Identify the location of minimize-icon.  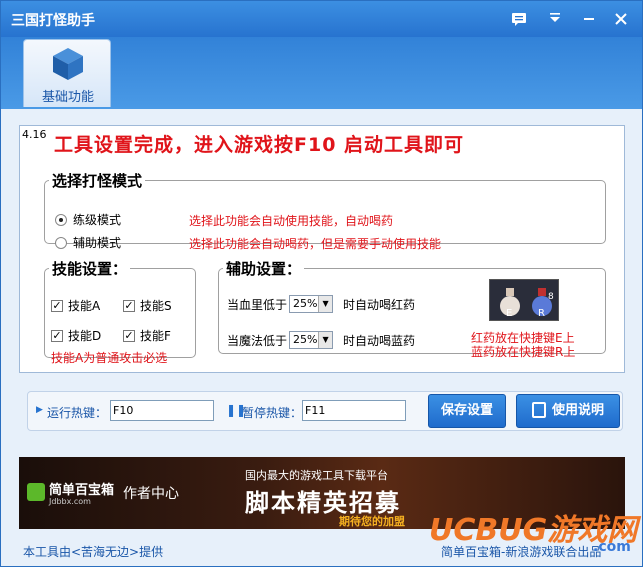
(589, 19).